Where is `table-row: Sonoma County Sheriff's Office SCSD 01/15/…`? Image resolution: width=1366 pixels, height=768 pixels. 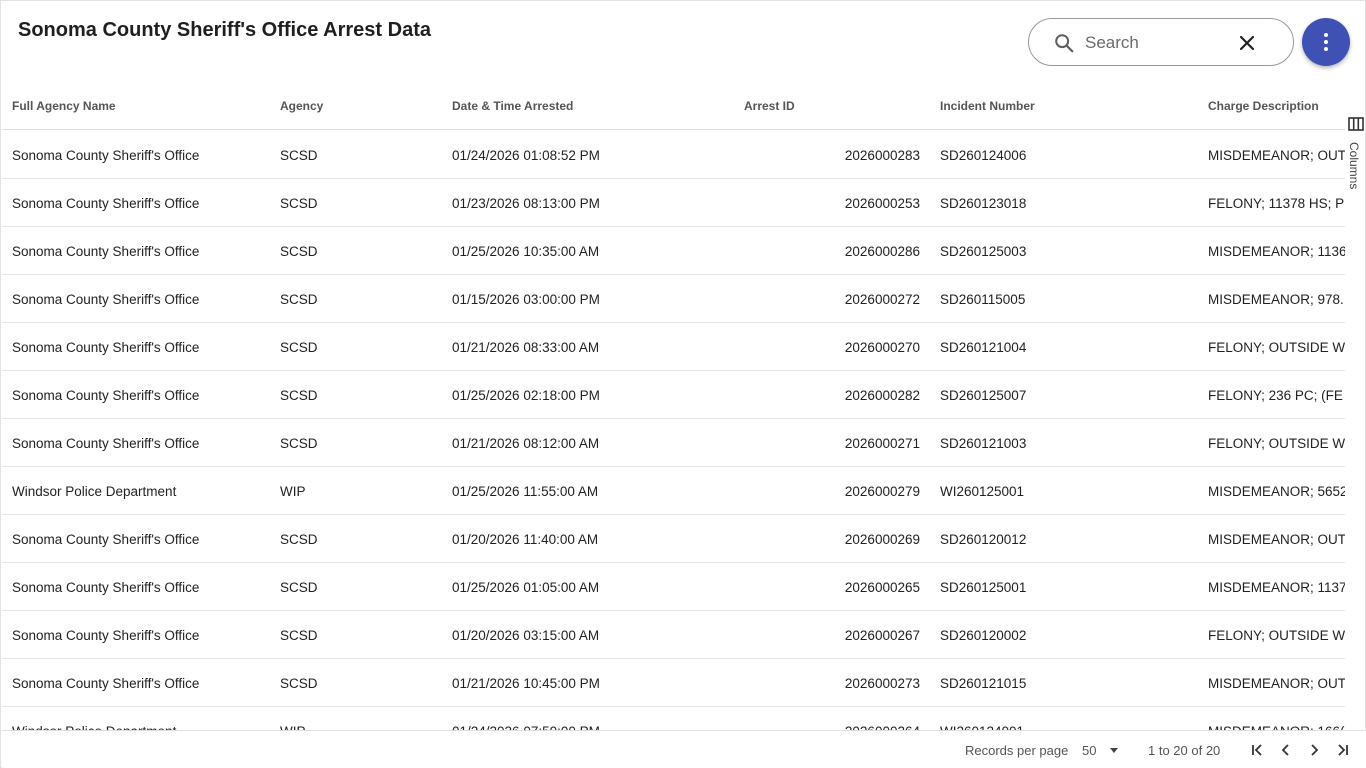
table-row: Sonoma County Sheriff's Office SCSD 01/15/… is located at coordinates (673, 299).